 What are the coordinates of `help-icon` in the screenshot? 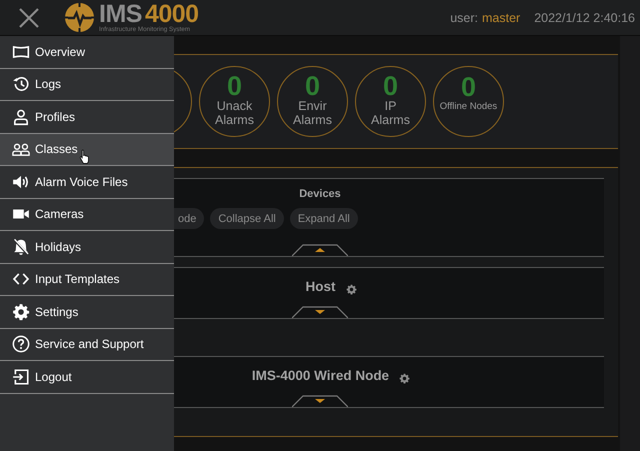 It's located at (21, 344).